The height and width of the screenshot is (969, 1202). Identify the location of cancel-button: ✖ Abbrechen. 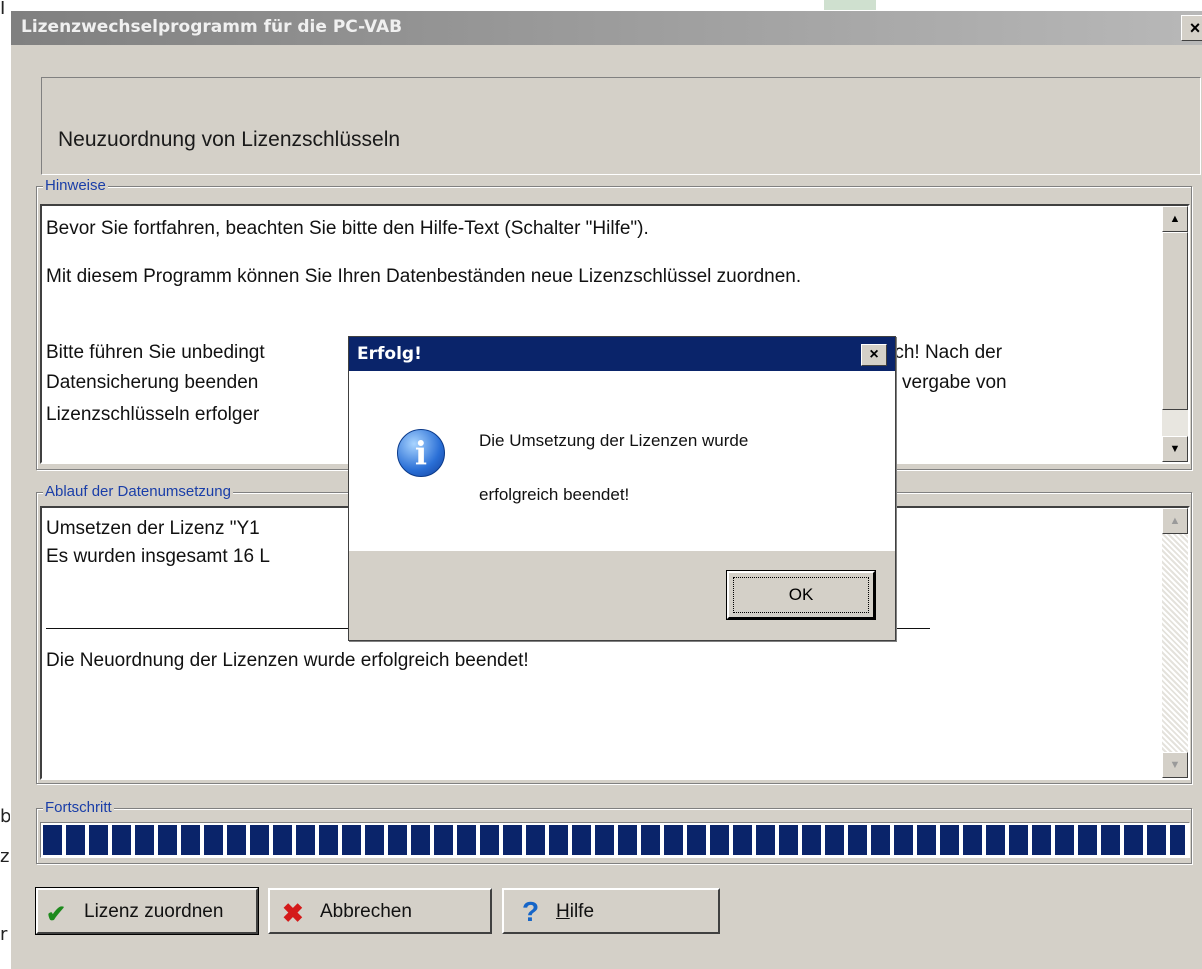
(380, 911).